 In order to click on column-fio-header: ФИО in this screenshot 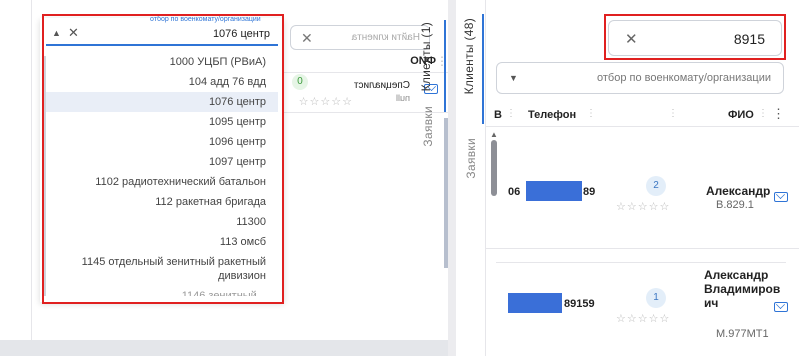, I will do `click(741, 115)`.